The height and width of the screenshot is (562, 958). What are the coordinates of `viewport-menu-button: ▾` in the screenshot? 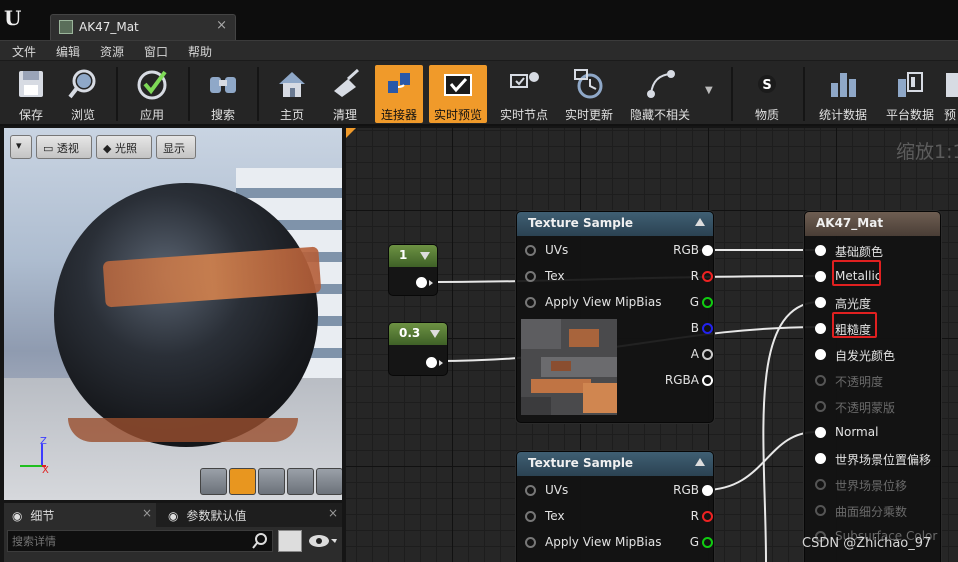 It's located at (21, 147).